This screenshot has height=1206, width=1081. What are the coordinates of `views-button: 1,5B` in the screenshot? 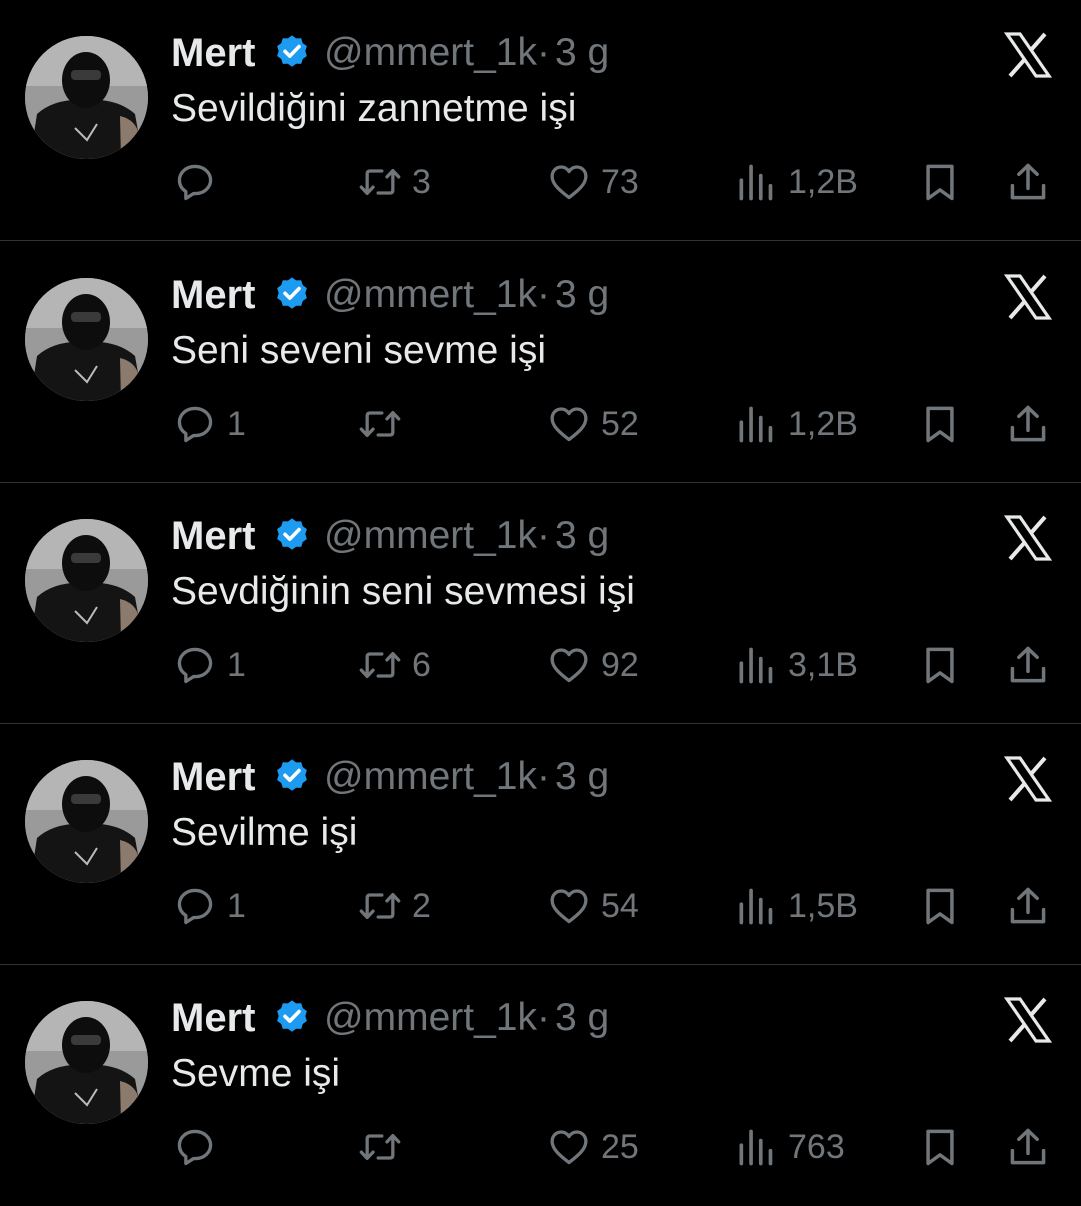 It's located at (796, 906).